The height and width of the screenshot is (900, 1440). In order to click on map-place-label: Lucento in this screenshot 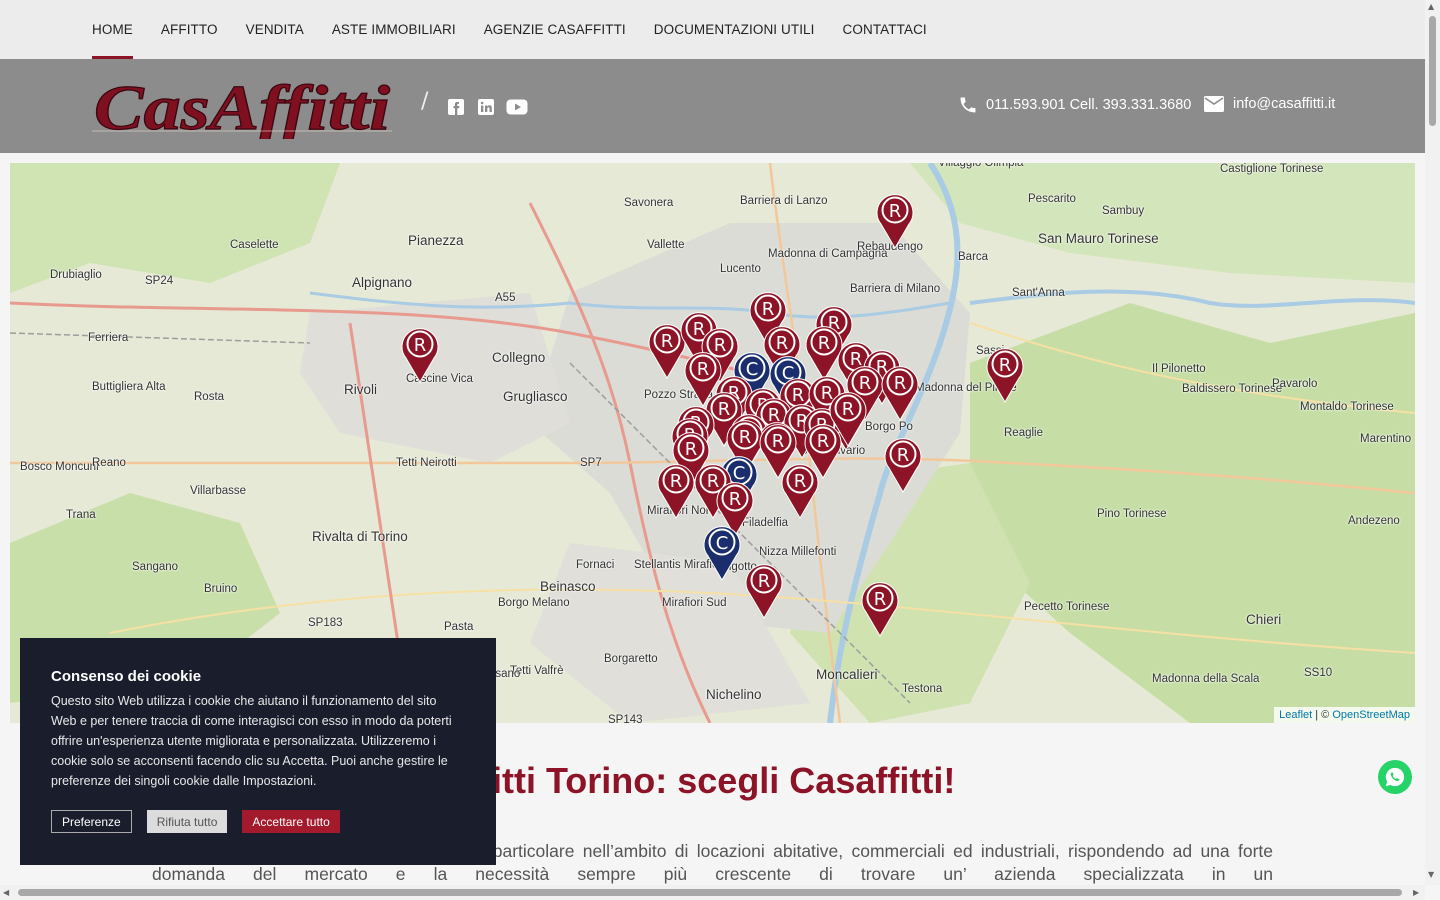, I will do `click(740, 269)`.